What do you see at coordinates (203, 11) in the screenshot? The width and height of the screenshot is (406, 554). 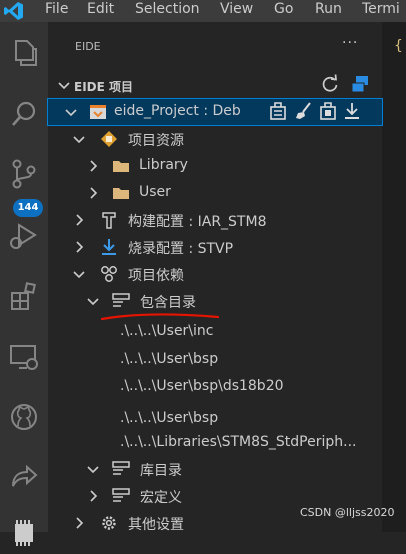 I see `menu-bar: File Edit Selection View Go Run Termi` at bounding box center [203, 11].